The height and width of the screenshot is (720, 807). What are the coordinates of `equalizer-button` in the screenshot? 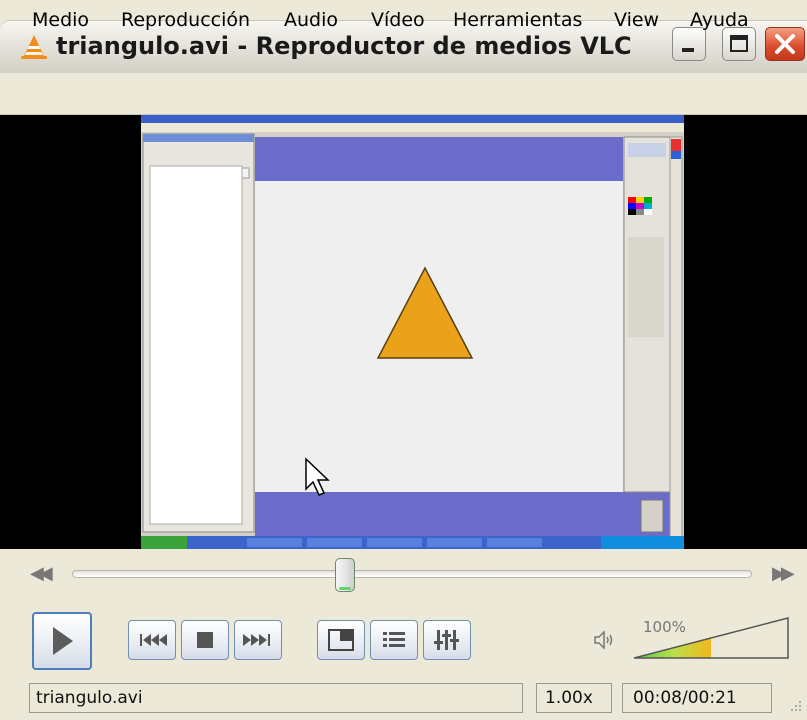 It's located at (447, 640).